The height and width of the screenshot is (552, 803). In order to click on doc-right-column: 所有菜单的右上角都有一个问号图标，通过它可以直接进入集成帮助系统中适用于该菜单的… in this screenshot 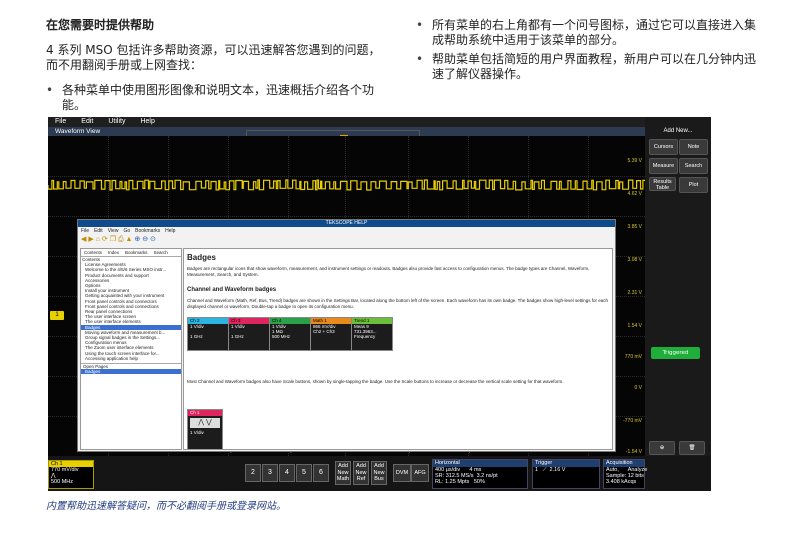, I will do `click(586, 52)`.